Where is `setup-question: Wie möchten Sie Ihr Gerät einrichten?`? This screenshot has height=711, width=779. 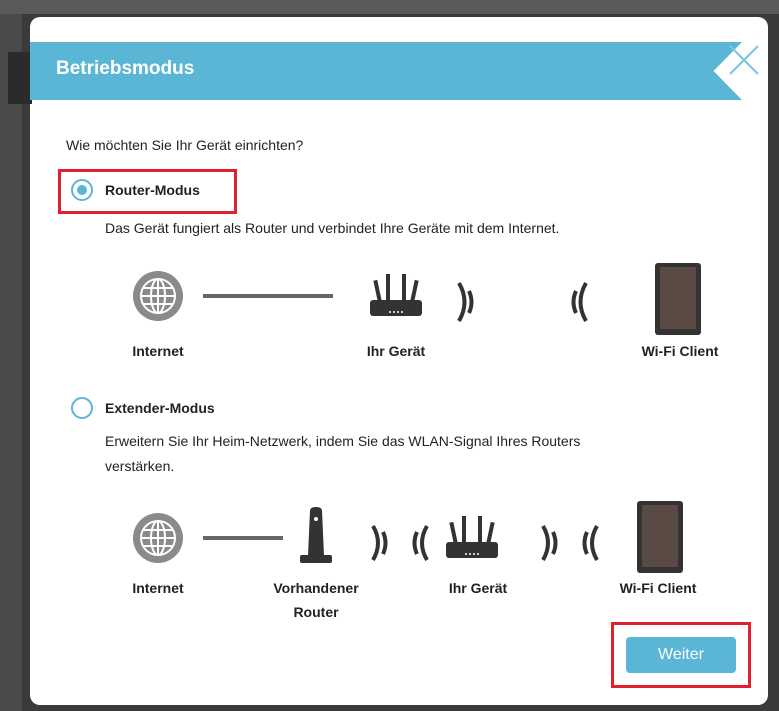 setup-question: Wie möchten Sie Ihr Gerät einrichten? is located at coordinates (185, 145).